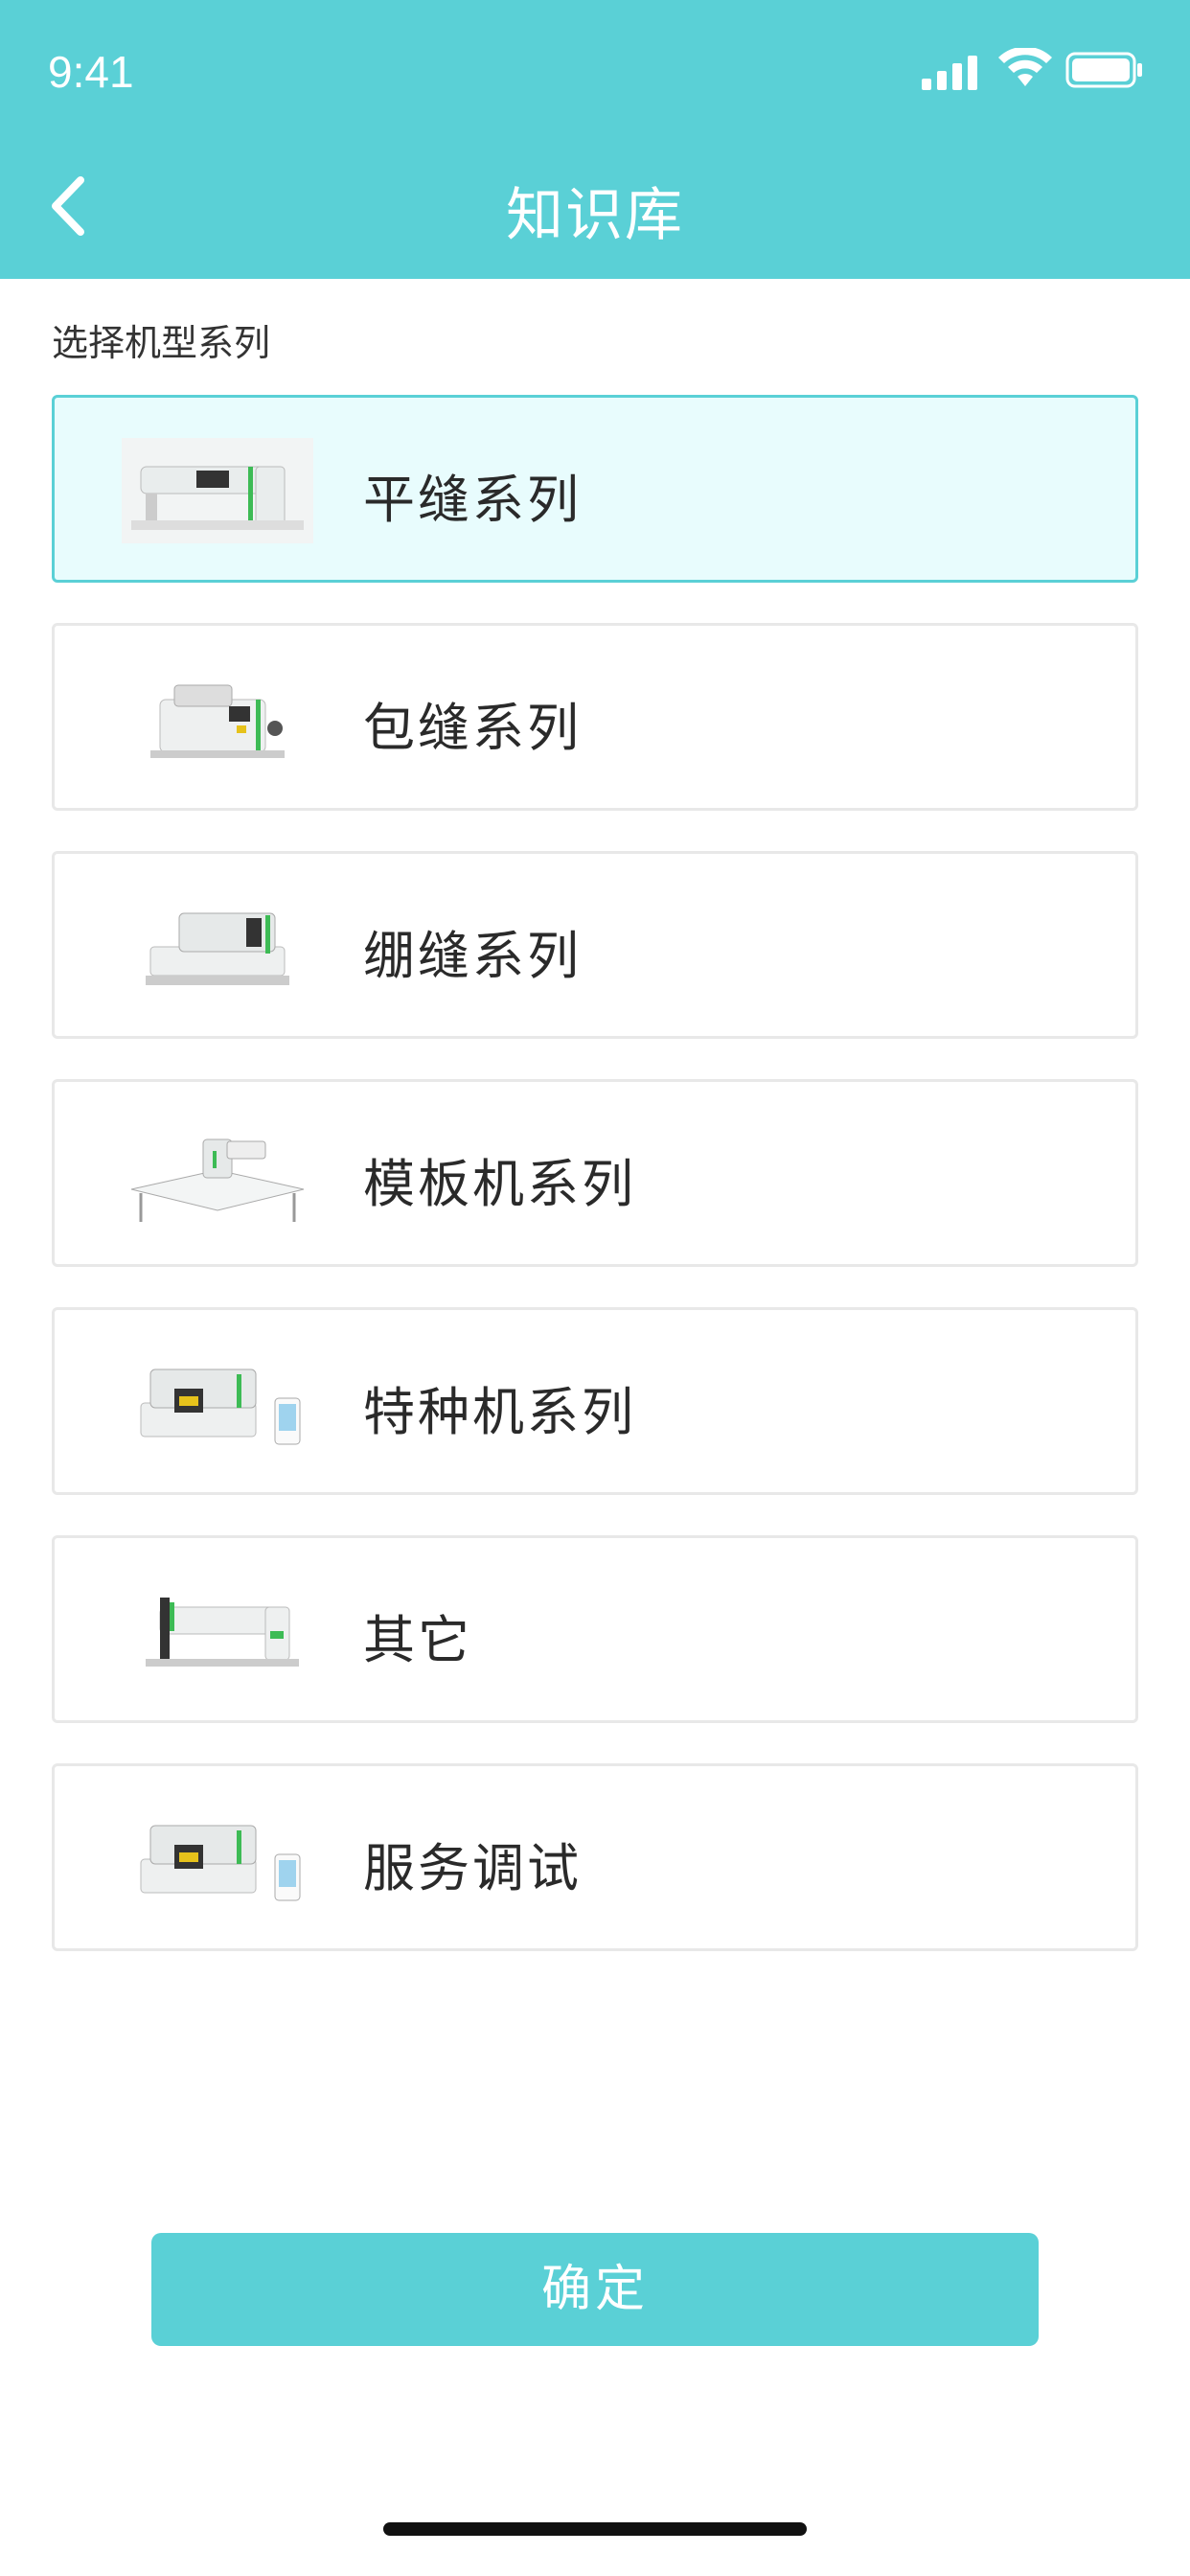 The image size is (1190, 2576). I want to click on section-label: 选择机型系列, so click(162, 343).